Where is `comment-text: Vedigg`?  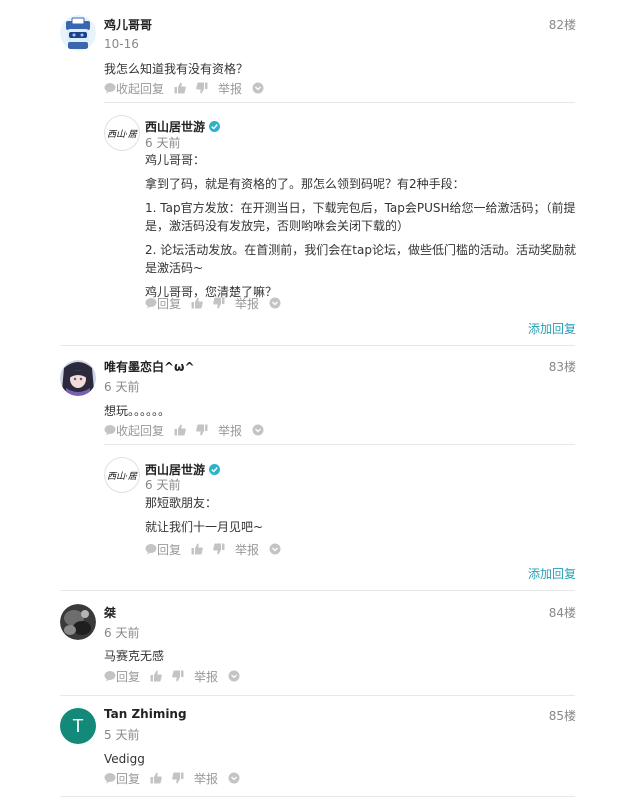 comment-text: Vedigg is located at coordinates (124, 759).